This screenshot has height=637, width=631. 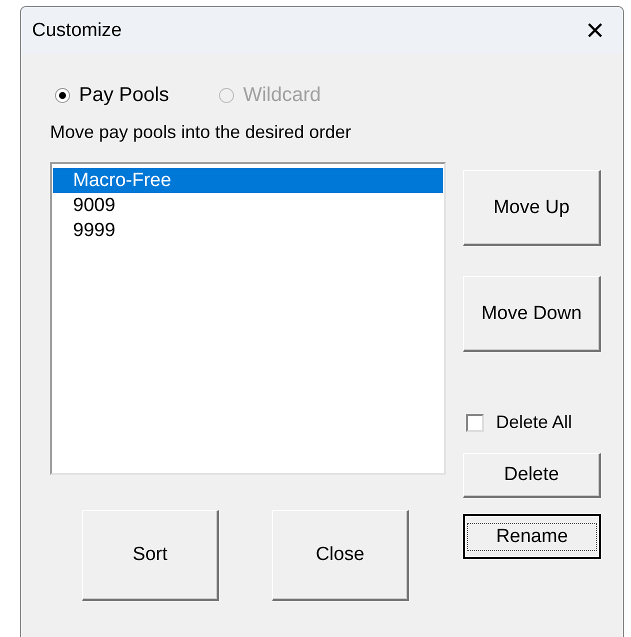 I want to click on radio-button, so click(x=62, y=95).